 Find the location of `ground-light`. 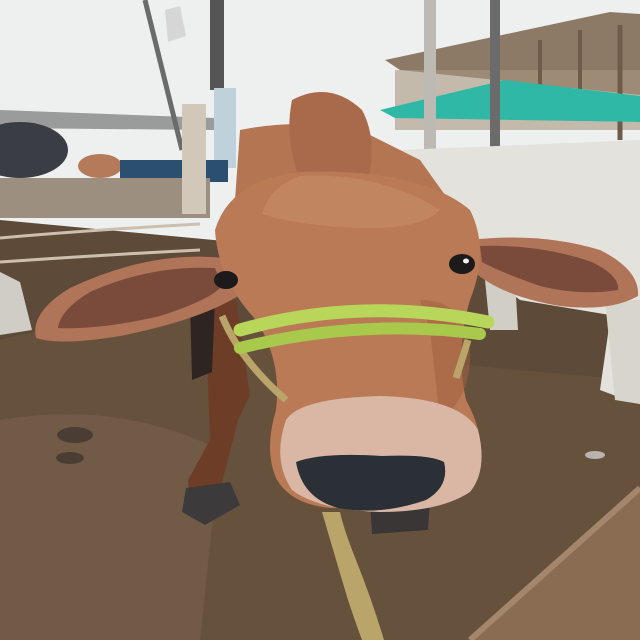

ground-light is located at coordinates (110, 527).